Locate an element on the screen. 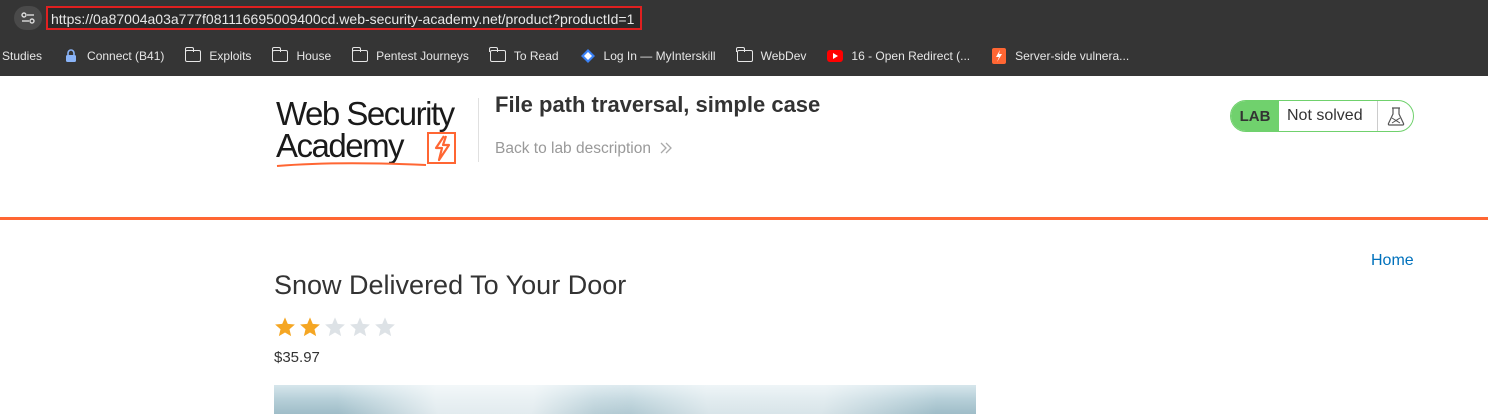 The height and width of the screenshot is (414, 1488). bookmark-label: Studies is located at coordinates (22, 56).